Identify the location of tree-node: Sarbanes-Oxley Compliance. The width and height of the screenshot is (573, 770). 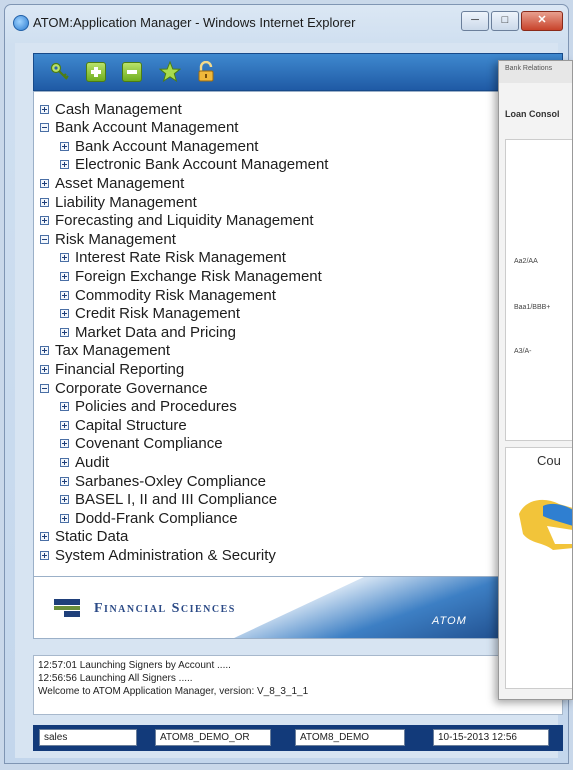
(163, 481).